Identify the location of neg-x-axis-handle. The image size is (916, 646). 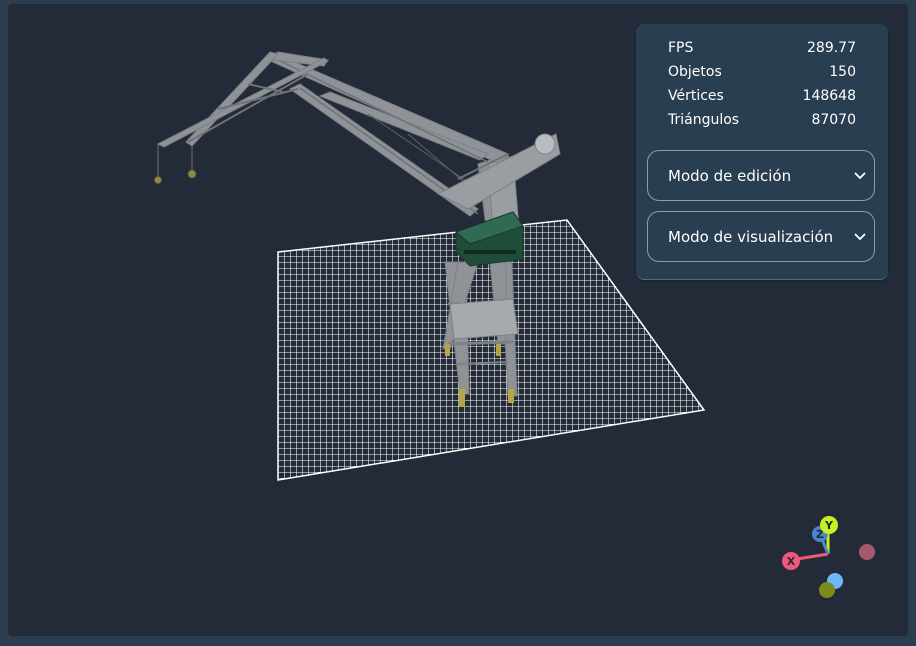
(867, 552).